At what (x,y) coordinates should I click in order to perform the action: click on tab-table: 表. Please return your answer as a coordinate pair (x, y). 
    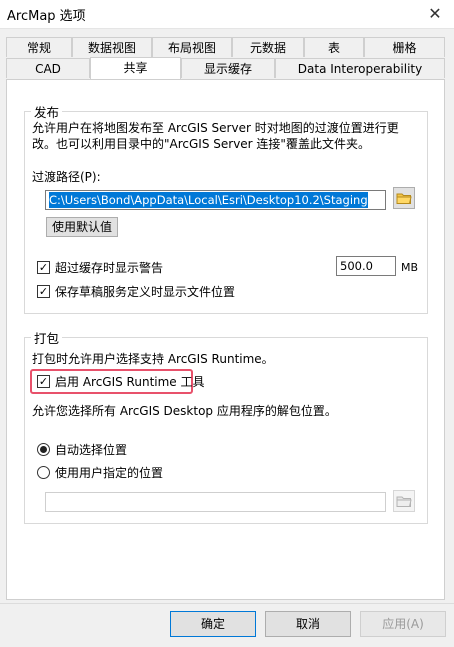
    Looking at the image, I should click on (334, 47).